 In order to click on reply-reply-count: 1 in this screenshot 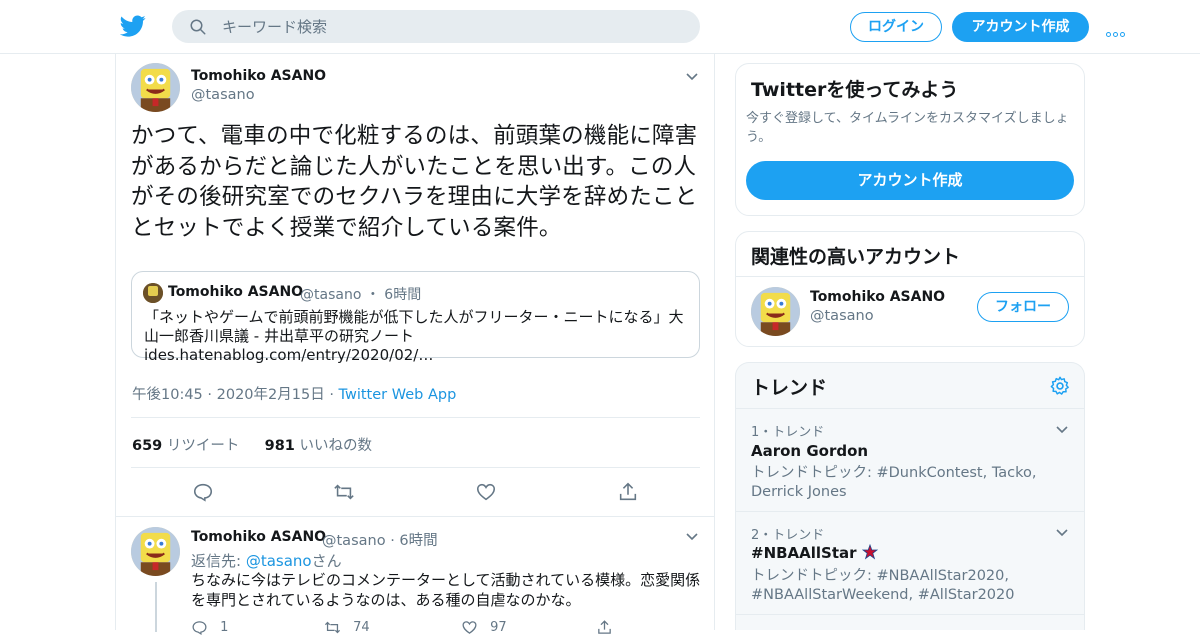, I will do `click(224, 627)`.